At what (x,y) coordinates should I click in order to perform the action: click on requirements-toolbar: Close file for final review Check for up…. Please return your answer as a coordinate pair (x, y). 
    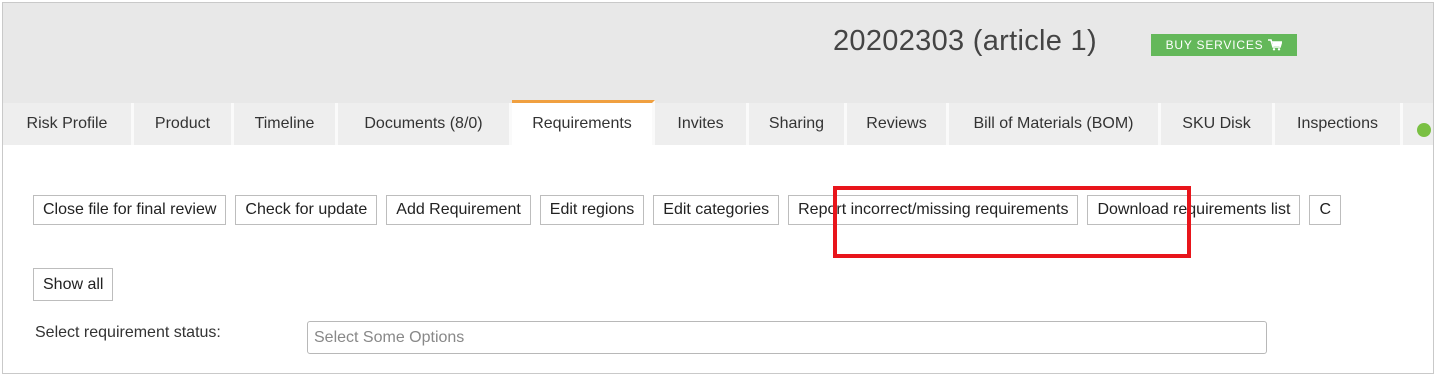
    Looking at the image, I should click on (687, 210).